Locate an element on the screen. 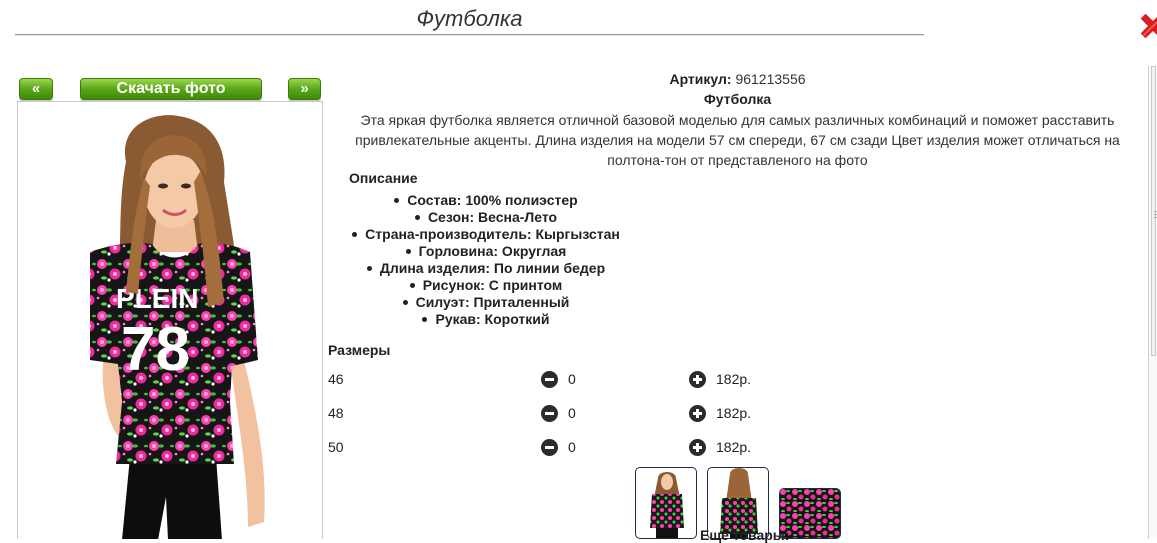 The height and width of the screenshot is (543, 1157). sku-value: 961213556 is located at coordinates (770, 79).